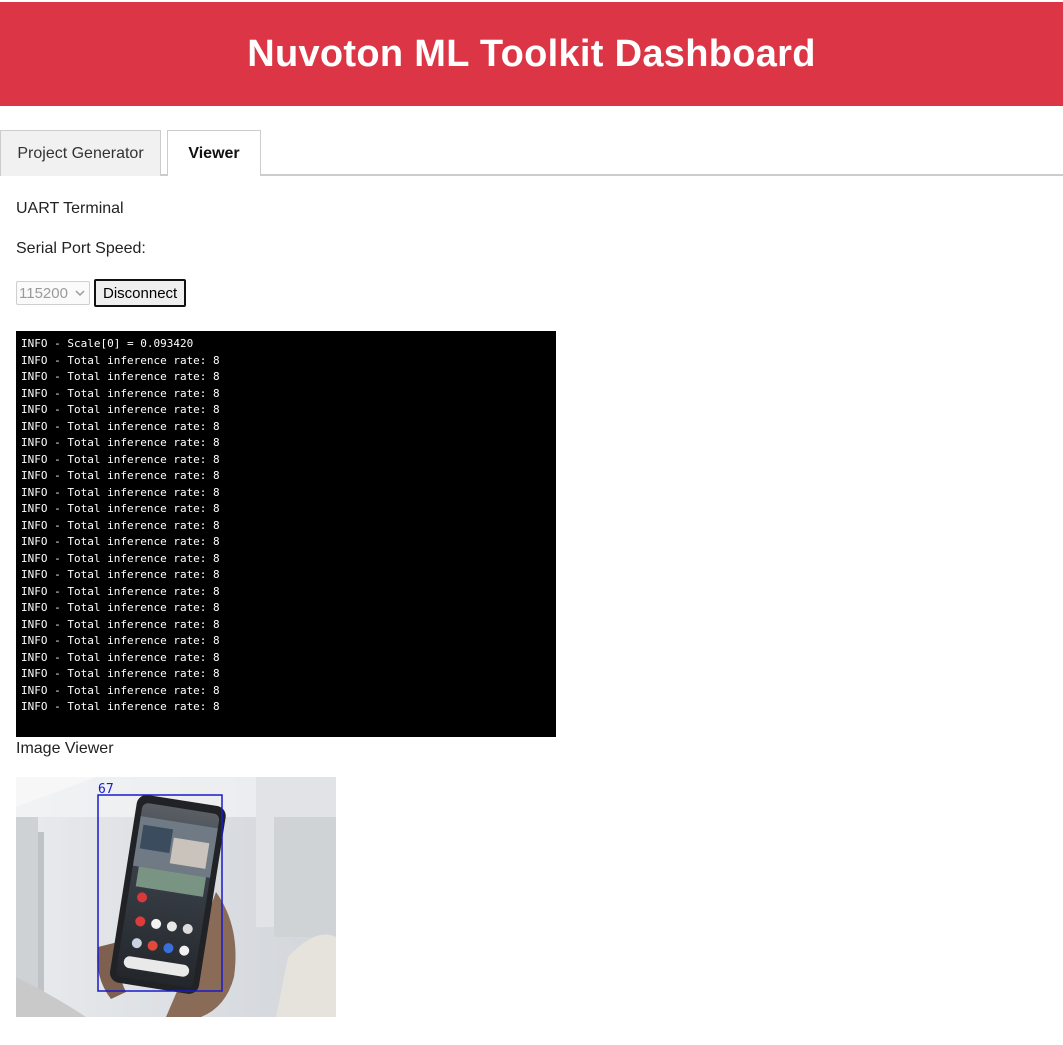 The image size is (1063, 1045). I want to click on serial-controls: 115200 Disconnect, so click(101, 293).